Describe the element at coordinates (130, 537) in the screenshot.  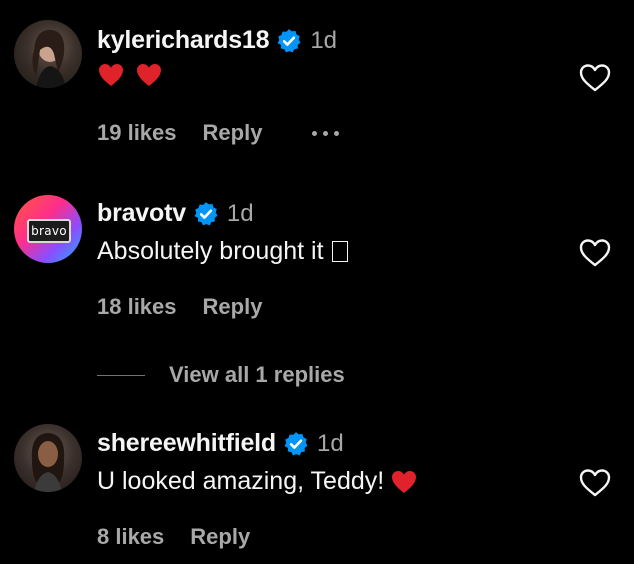
I see `likes-count: 8 likes` at that location.